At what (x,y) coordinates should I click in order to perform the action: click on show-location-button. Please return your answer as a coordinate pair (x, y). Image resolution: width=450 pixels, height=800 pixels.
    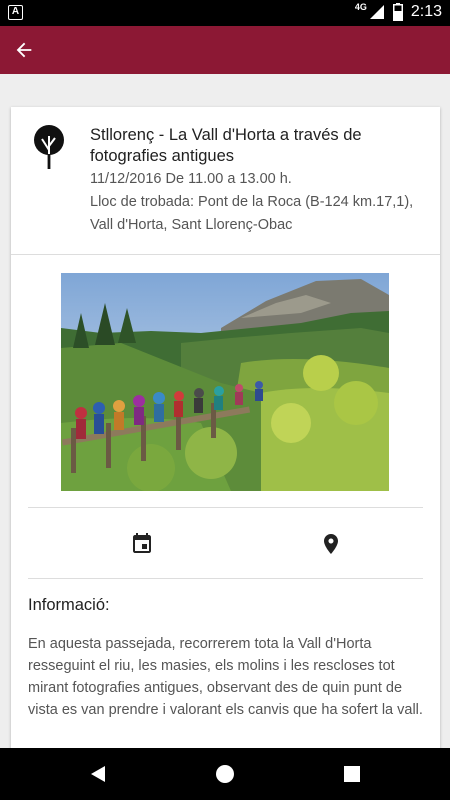
    Looking at the image, I should click on (331, 544).